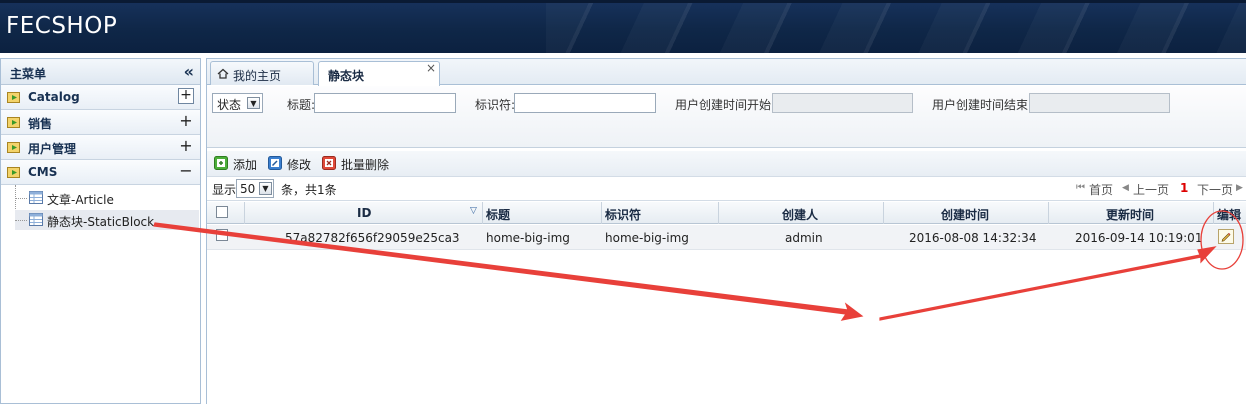 The image size is (1246, 404). What do you see at coordinates (623, 215) in the screenshot?
I see `column-header-label: 标识符` at bounding box center [623, 215].